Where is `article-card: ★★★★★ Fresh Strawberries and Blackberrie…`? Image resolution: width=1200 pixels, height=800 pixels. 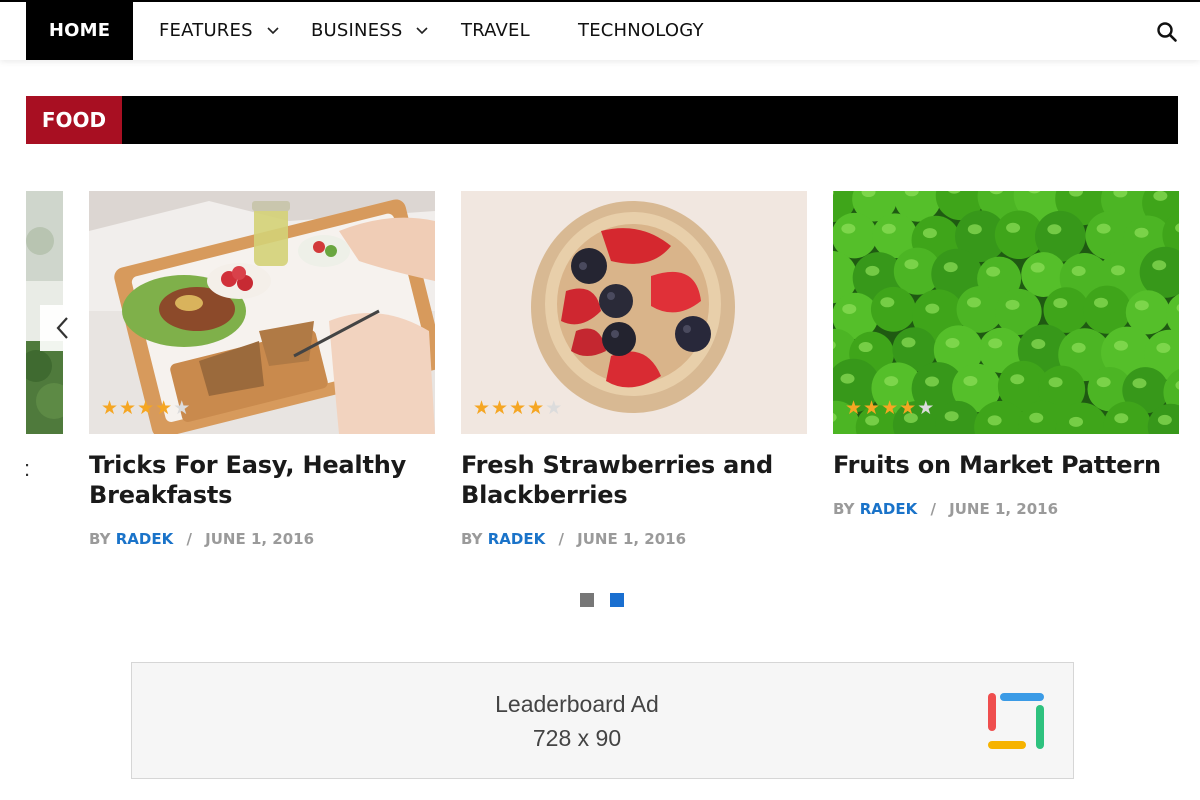
article-card: ★★★★★ Fresh Strawberries and Blackberrie… is located at coordinates (634, 369).